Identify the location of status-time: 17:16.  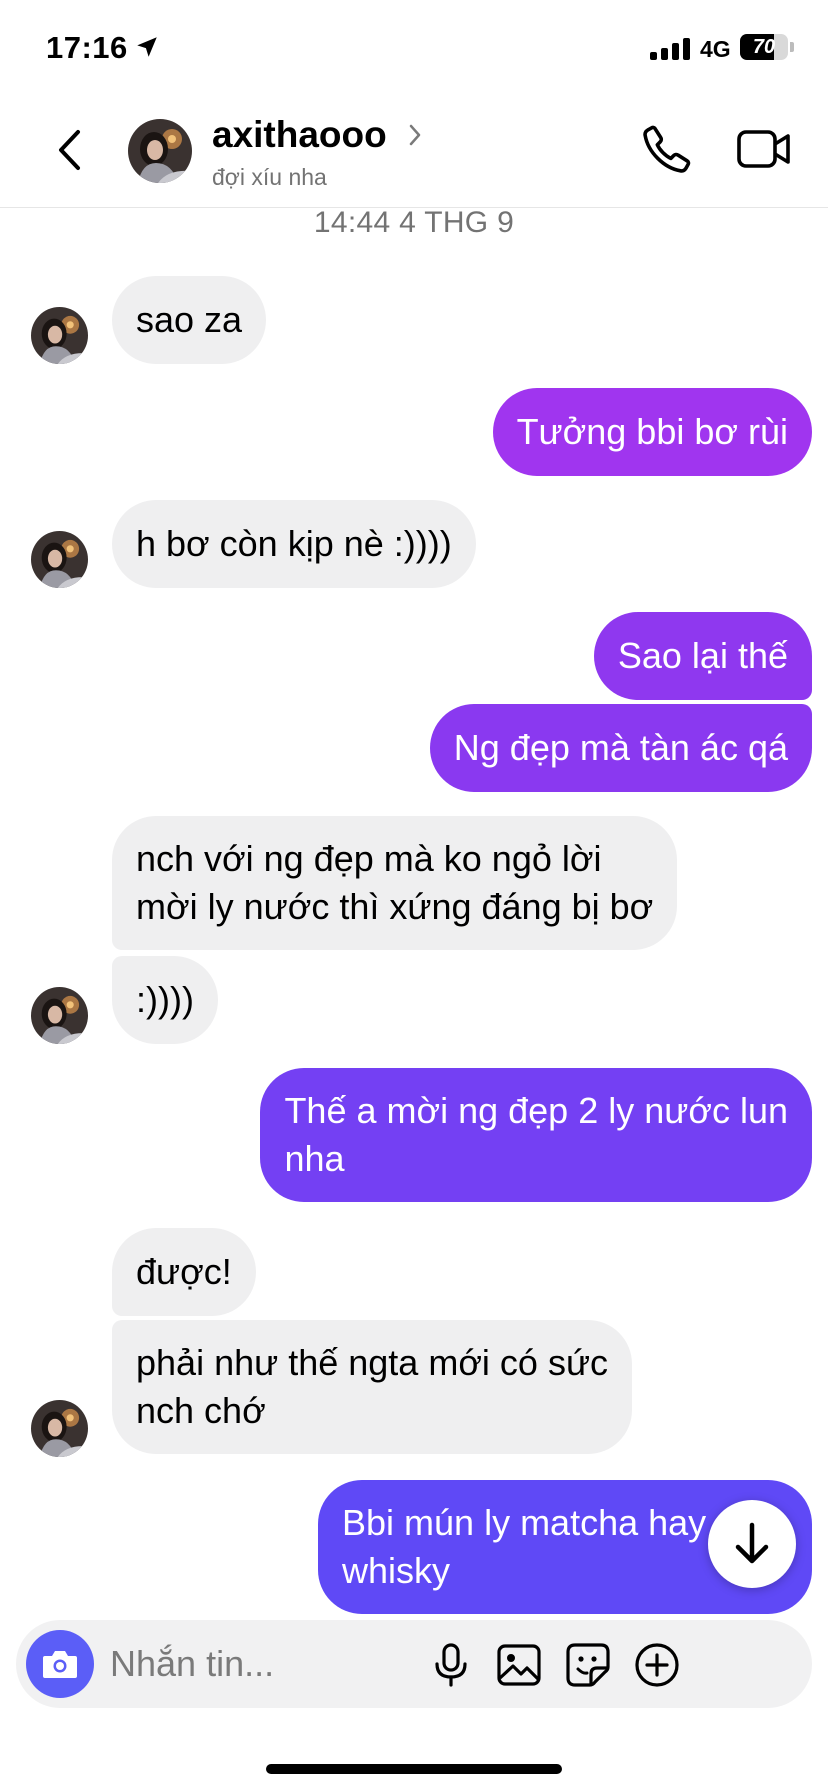
(103, 48).